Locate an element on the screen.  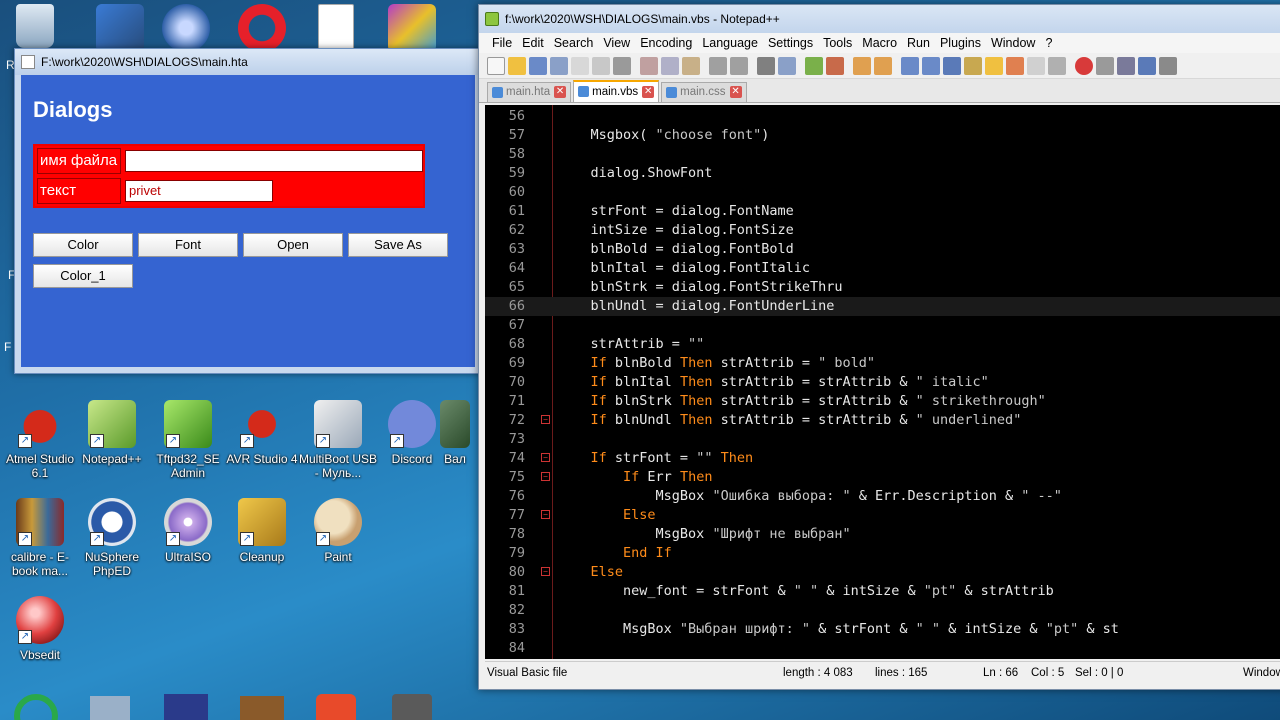
color-button: Color is located at coordinates (83, 245).